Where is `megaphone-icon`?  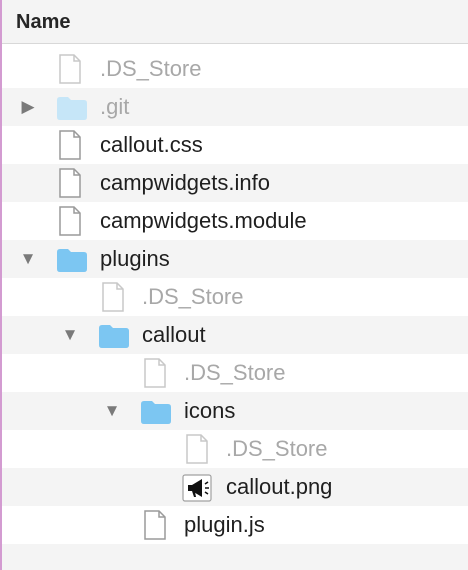
megaphone-icon is located at coordinates (197, 488).